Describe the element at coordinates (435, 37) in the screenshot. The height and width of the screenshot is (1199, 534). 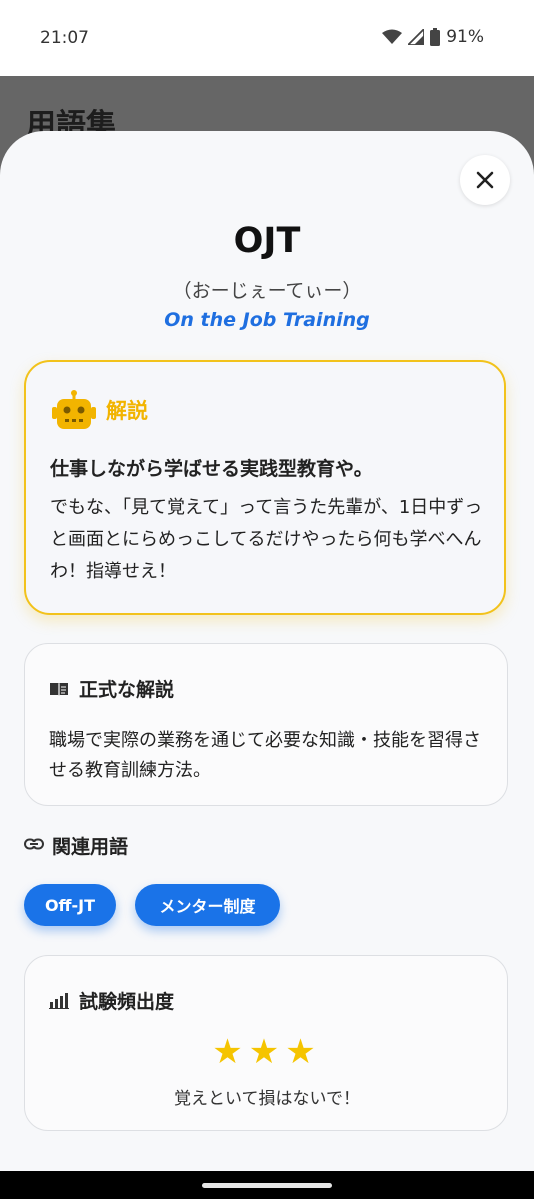
I see `battery-icon` at that location.